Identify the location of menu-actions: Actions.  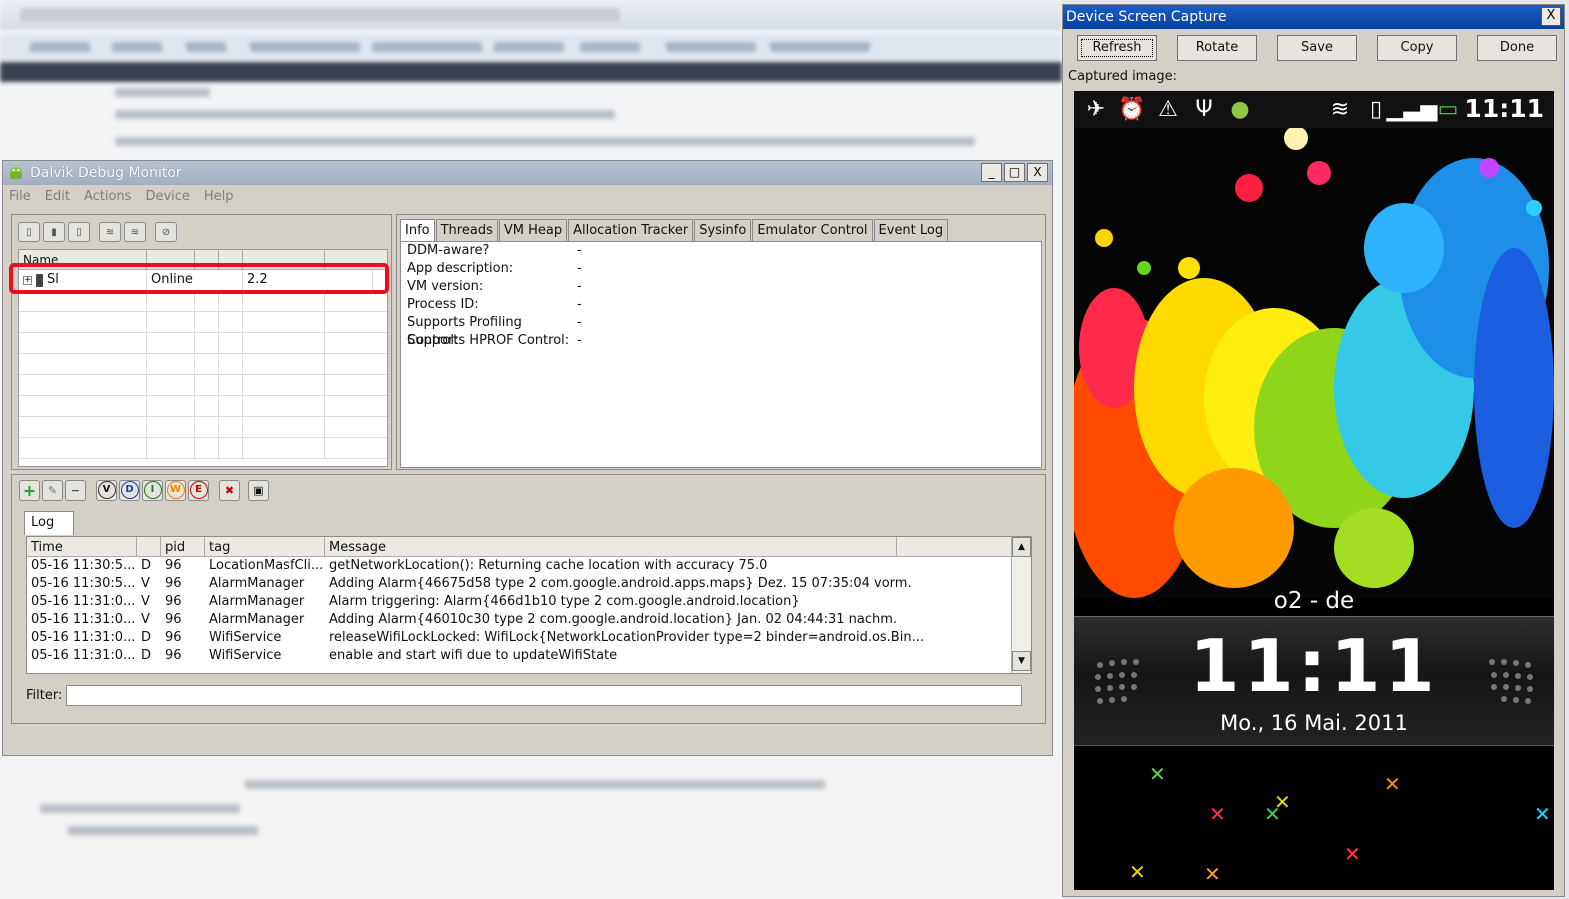
(108, 196).